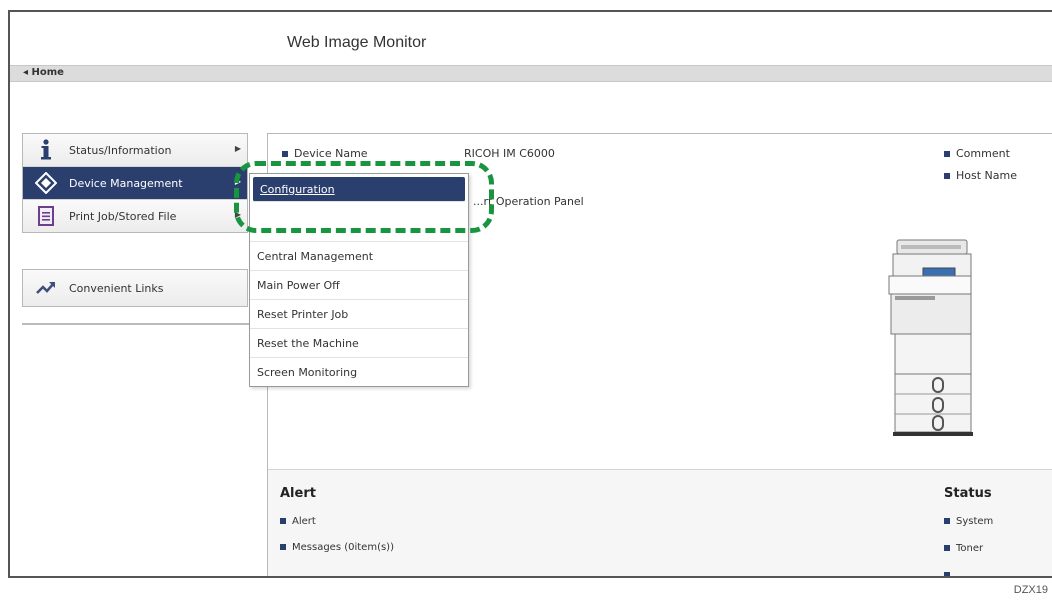 The image size is (1052, 603). I want to click on system-link-label: System, so click(975, 521).